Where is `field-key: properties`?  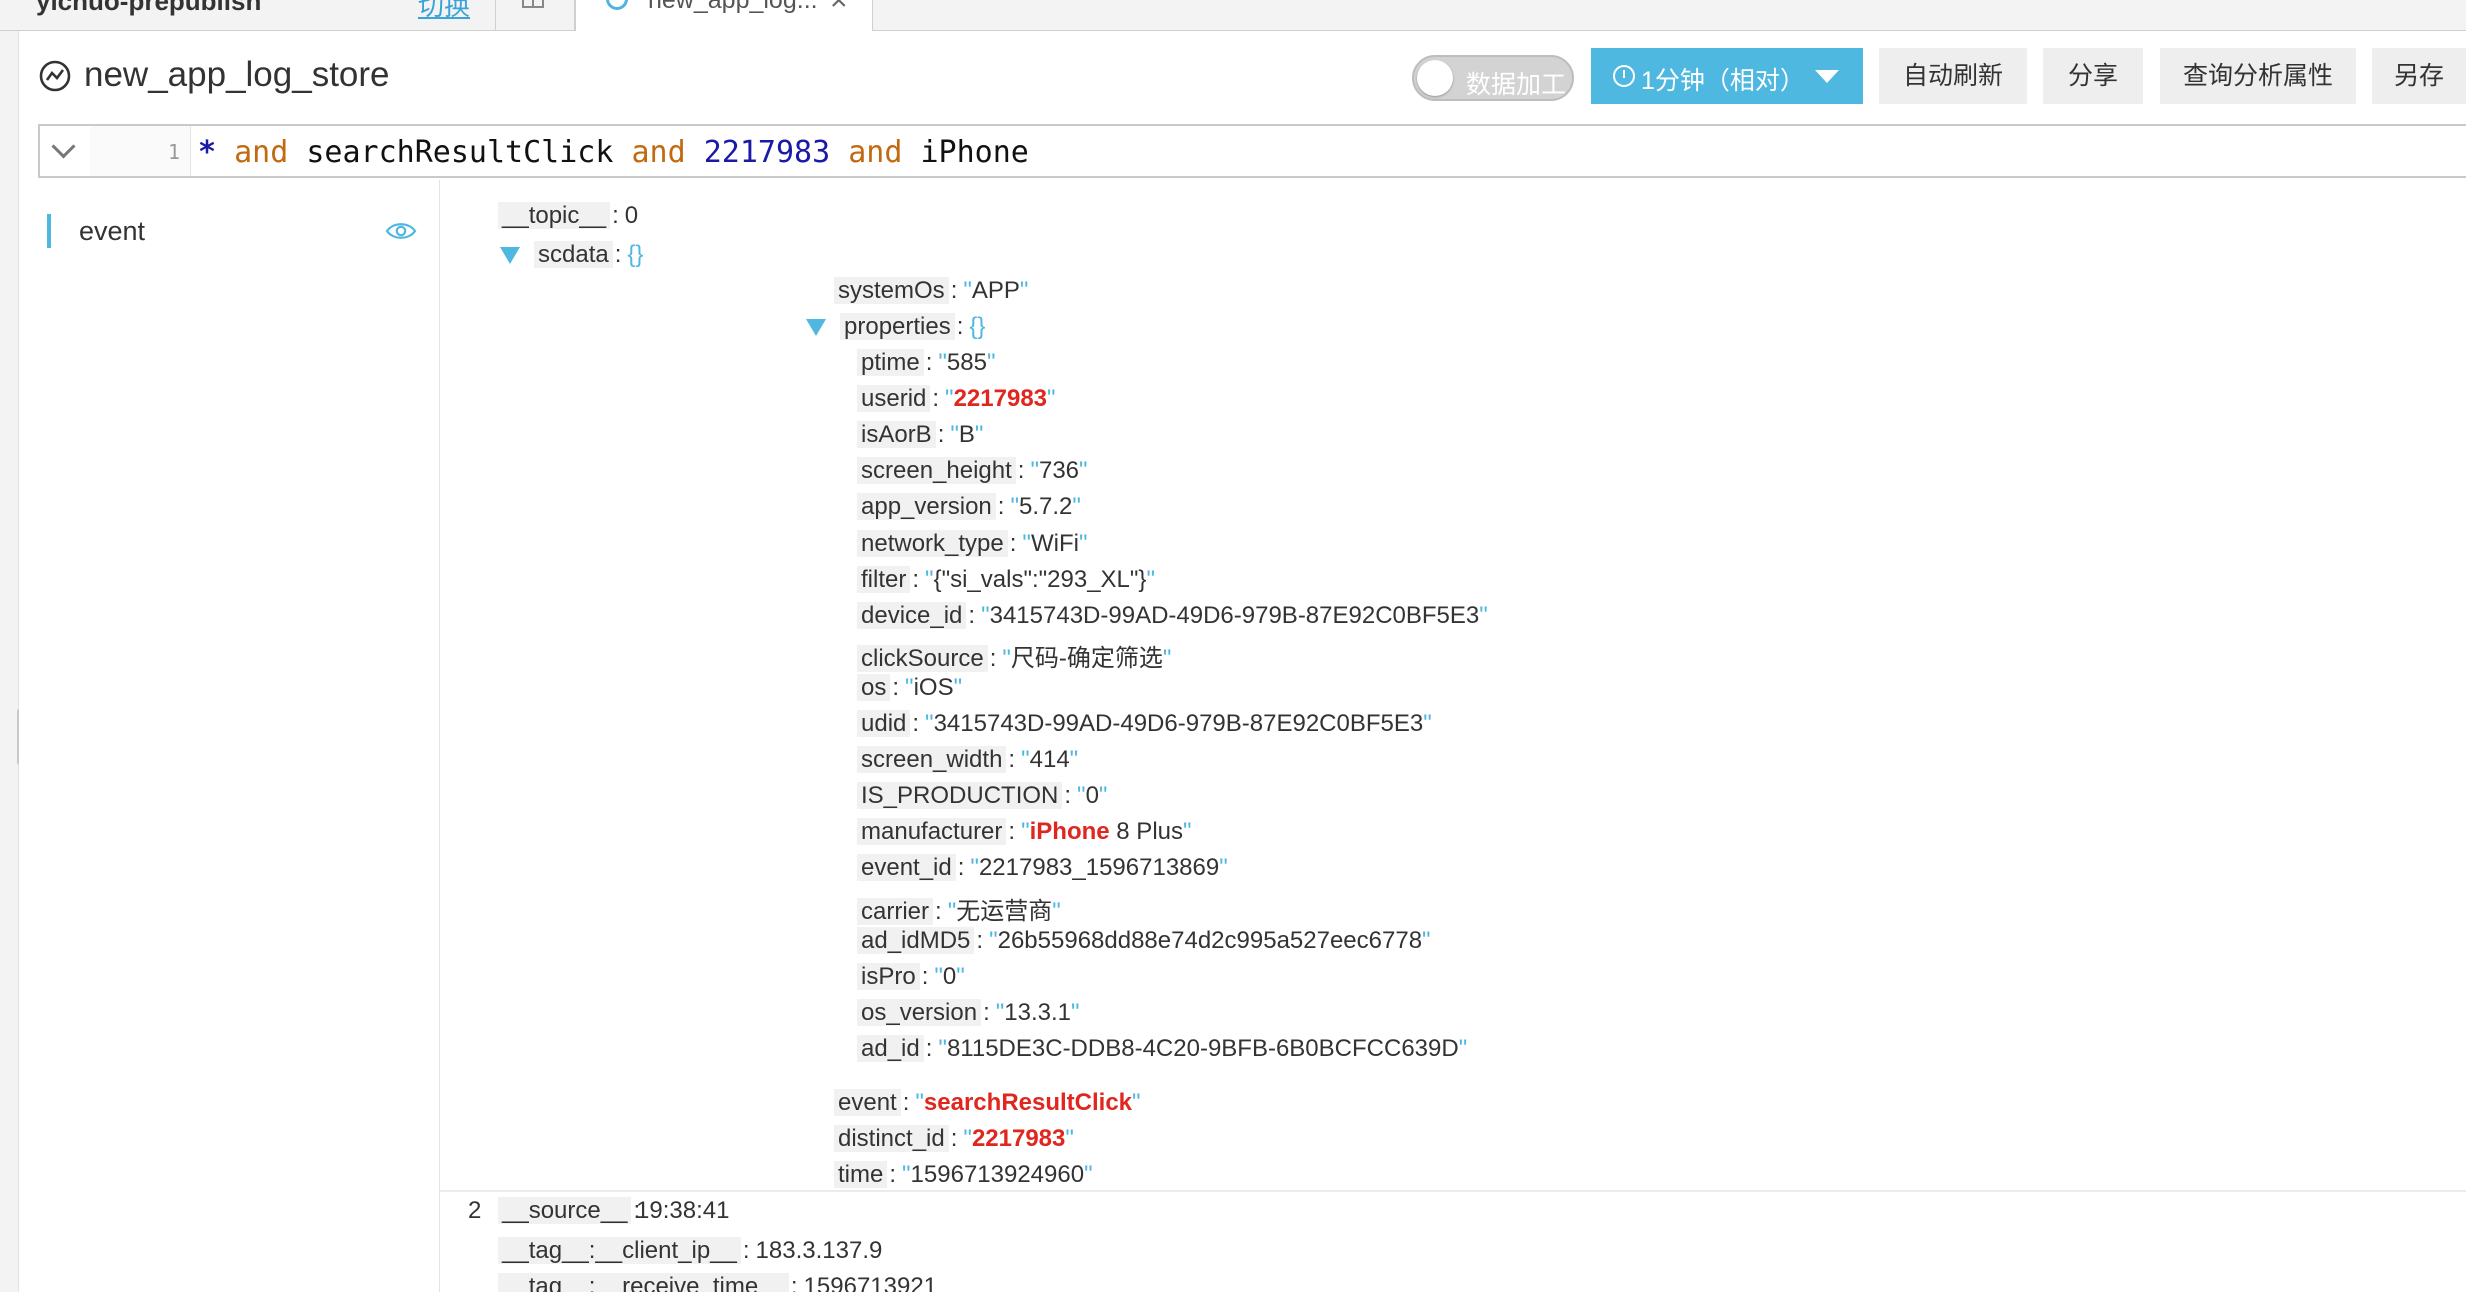
field-key: properties is located at coordinates (897, 326).